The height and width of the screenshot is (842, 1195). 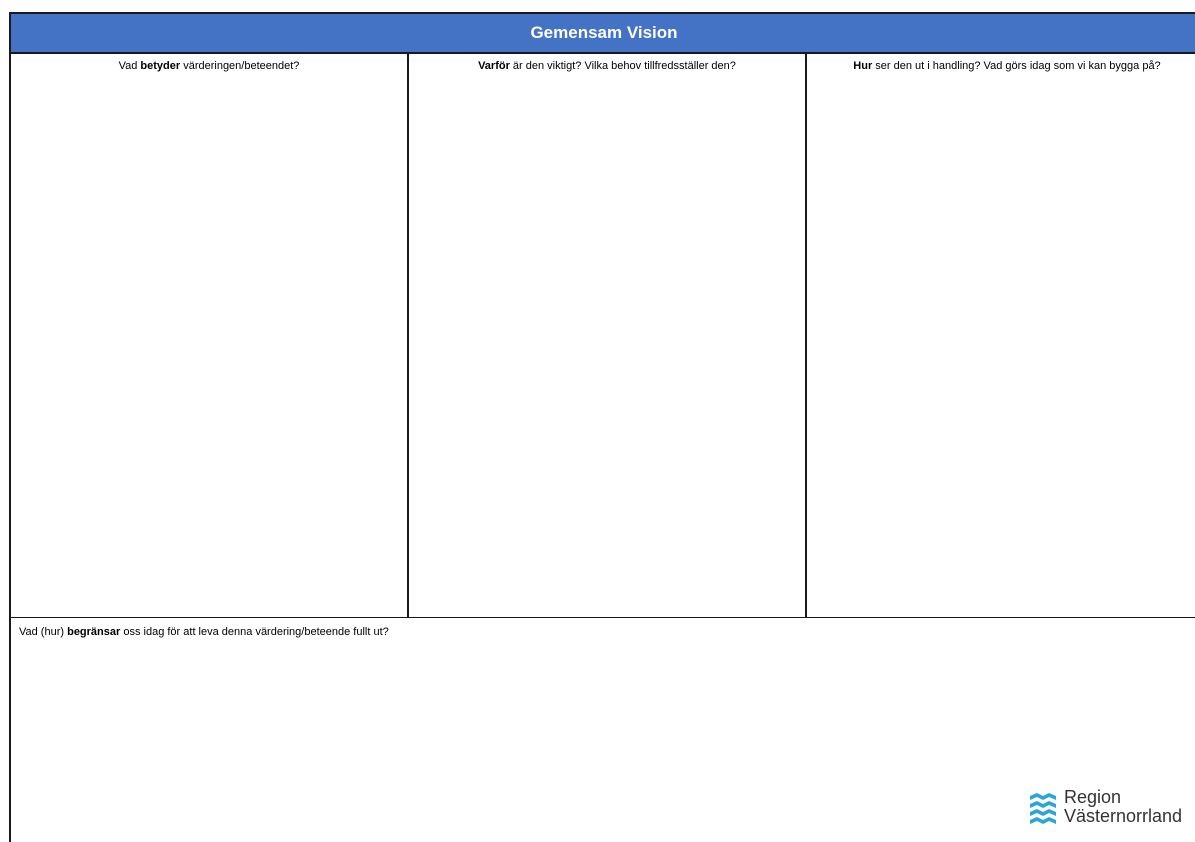 What do you see at coordinates (129, 66) in the screenshot?
I see `column-meaning-prompt-pre: Vad` at bounding box center [129, 66].